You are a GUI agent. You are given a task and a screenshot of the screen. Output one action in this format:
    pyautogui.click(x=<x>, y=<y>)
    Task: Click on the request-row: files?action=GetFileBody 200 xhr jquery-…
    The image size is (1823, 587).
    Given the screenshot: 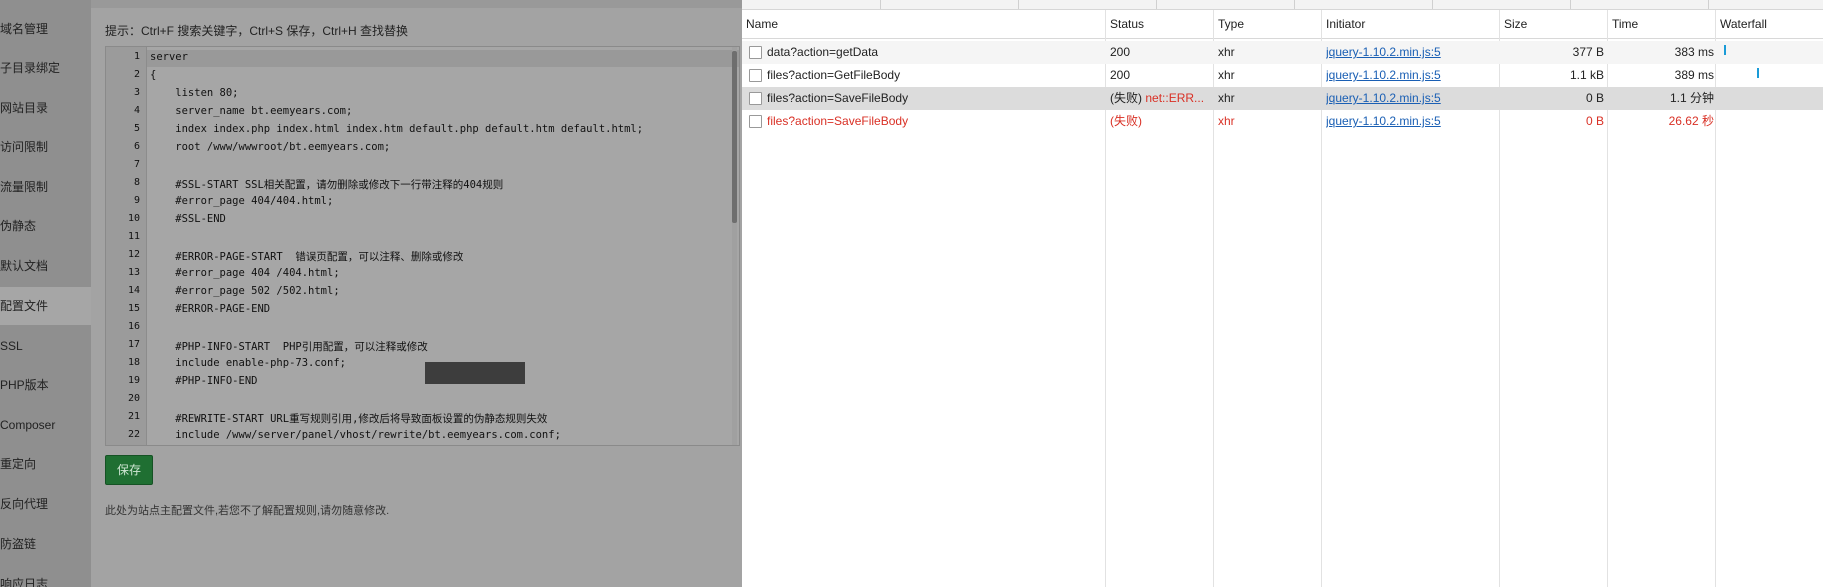 What is the action you would take?
    pyautogui.click(x=1282, y=75)
    